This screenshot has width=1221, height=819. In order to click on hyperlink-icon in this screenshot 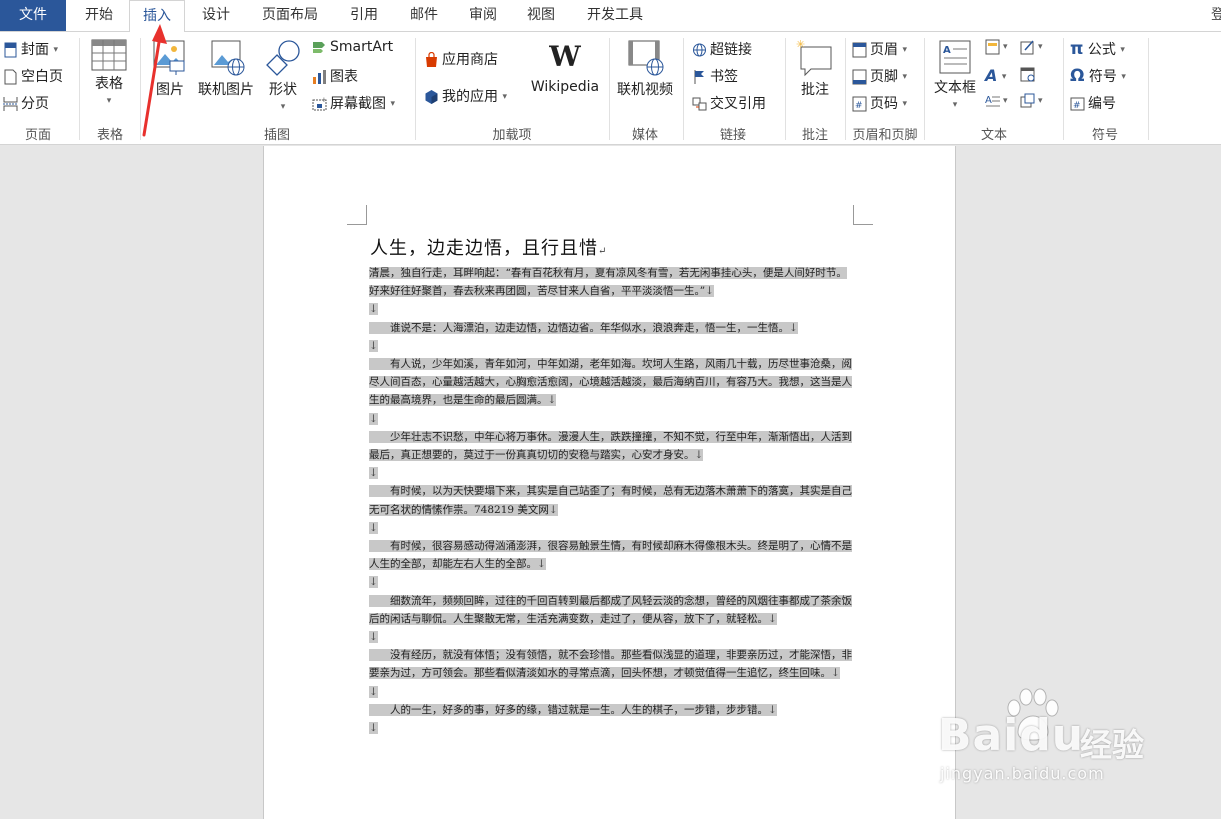, I will do `click(699, 50)`.